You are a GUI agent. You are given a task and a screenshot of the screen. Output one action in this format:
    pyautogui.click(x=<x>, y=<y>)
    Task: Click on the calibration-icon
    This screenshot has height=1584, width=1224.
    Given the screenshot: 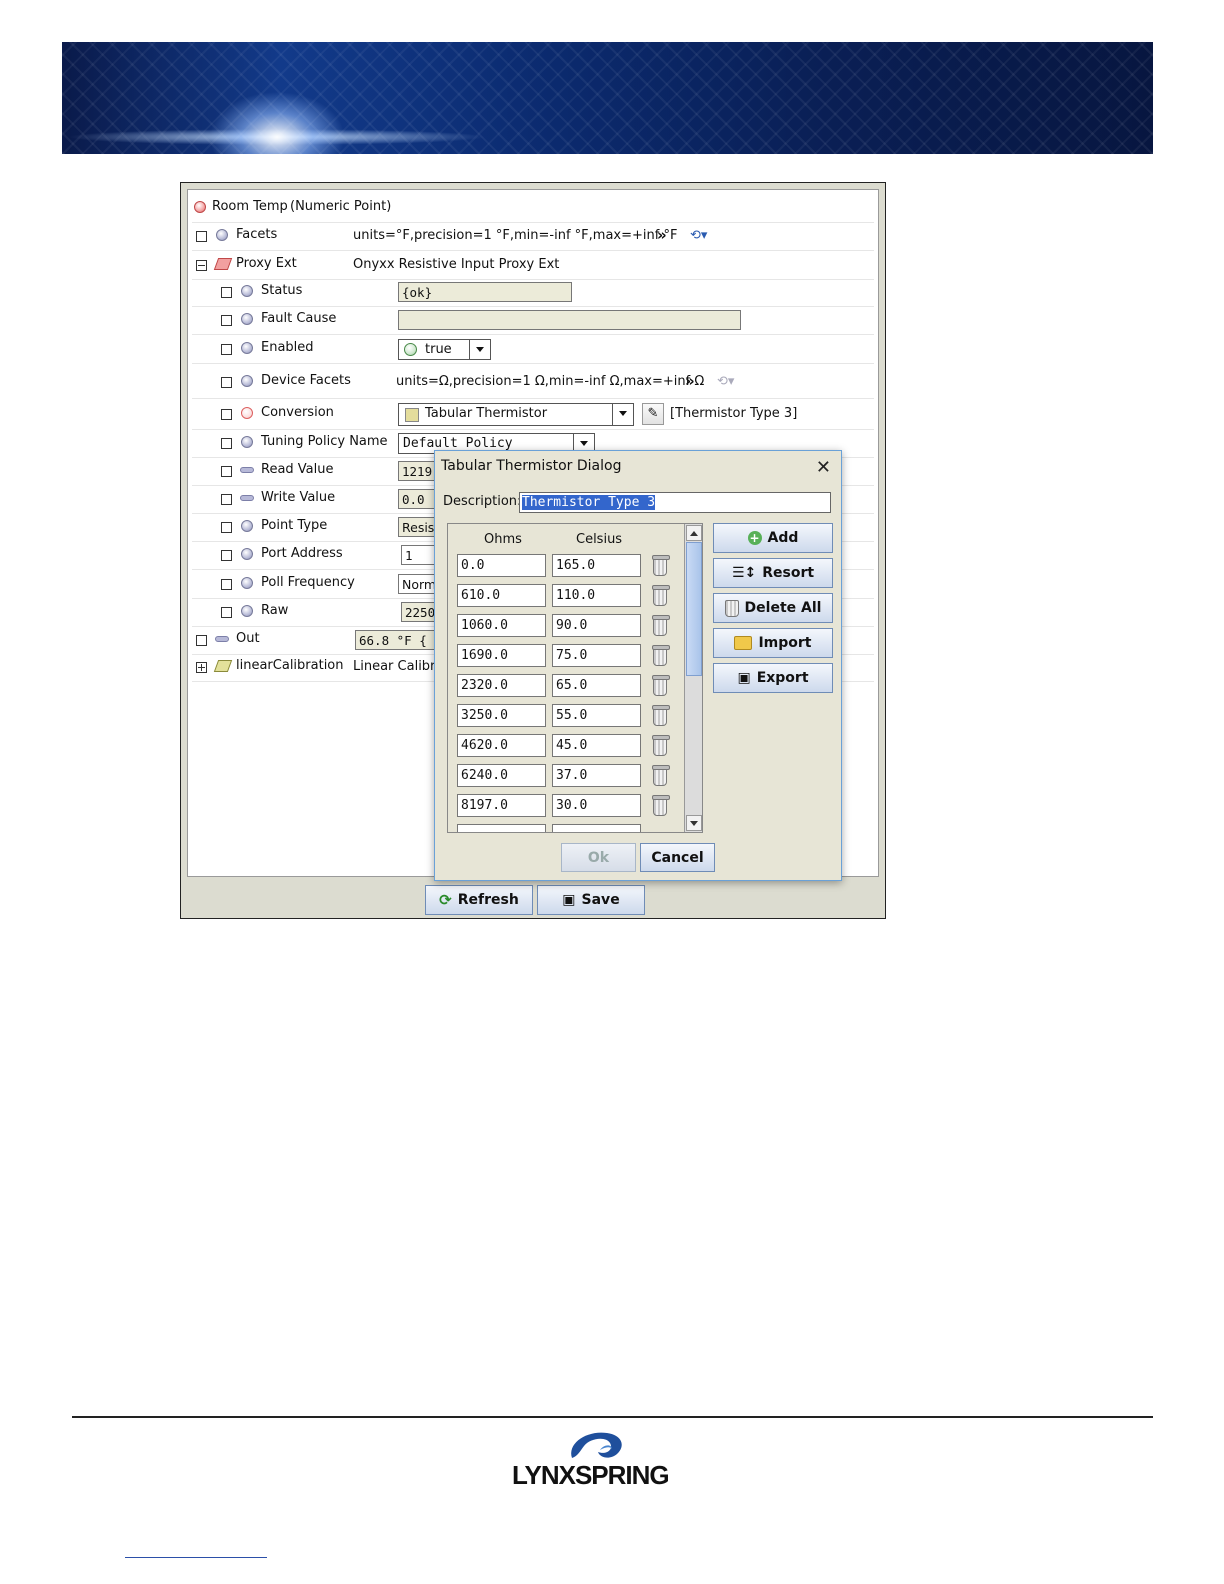 What is the action you would take?
    pyautogui.click(x=223, y=666)
    